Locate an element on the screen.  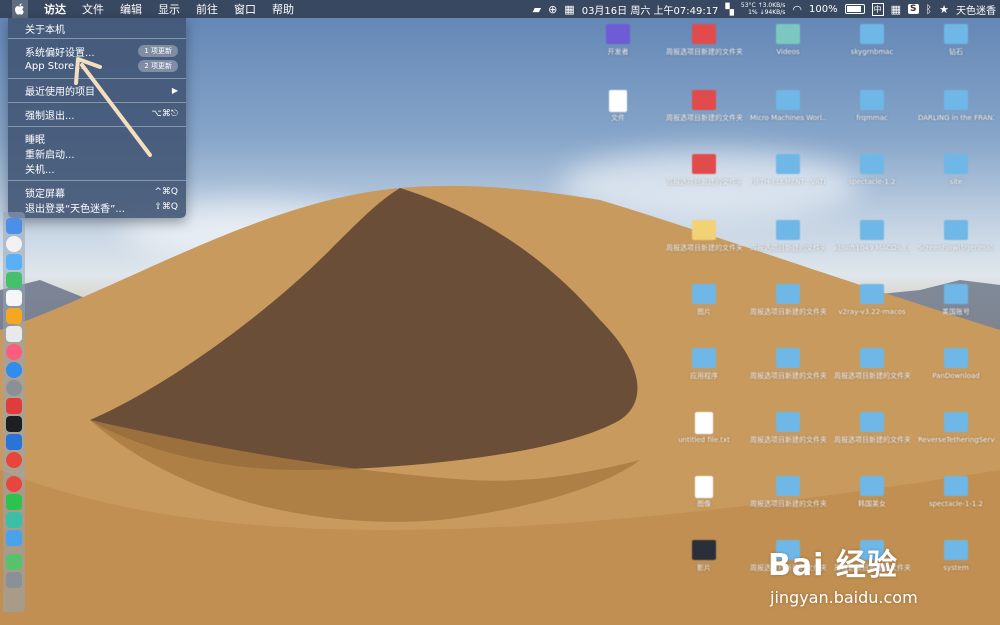
desktop-icon-label: PanDownload is located at coordinates (956, 376).